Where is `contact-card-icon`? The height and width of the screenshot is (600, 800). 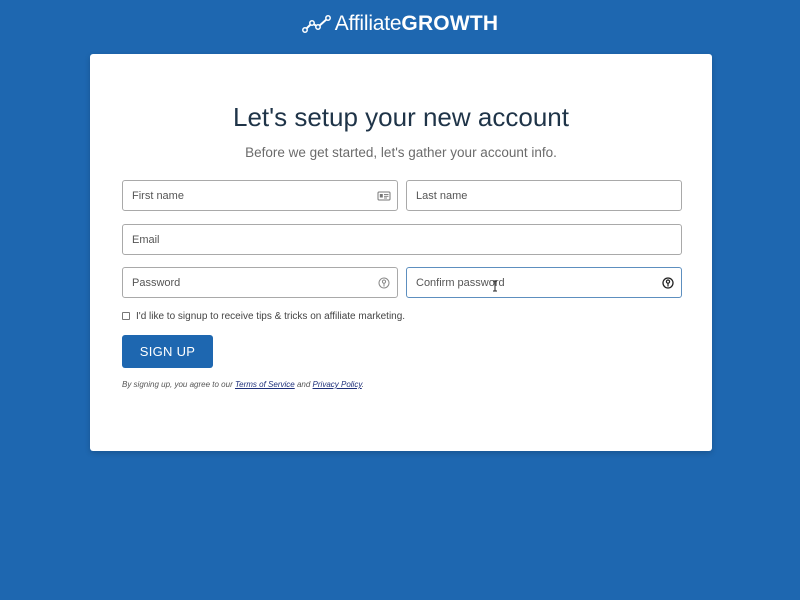 contact-card-icon is located at coordinates (384, 196).